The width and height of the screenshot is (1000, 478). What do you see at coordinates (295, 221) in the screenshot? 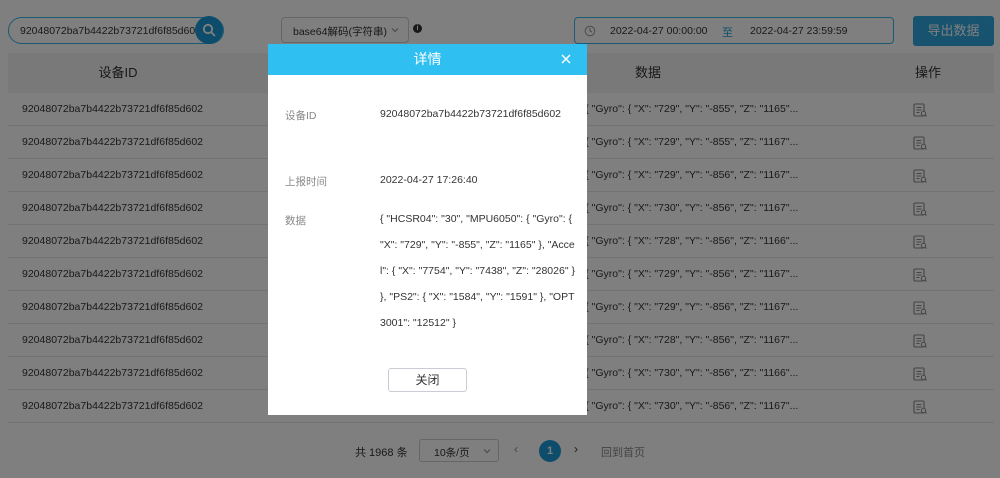
I see `data-label: 数据` at bounding box center [295, 221].